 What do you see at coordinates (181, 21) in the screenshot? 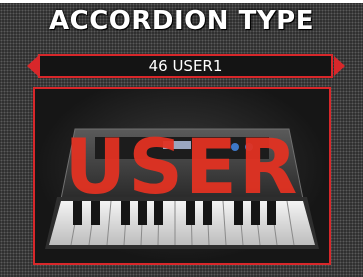
I see `screen-title: ACCORDION TYPE` at bounding box center [181, 21].